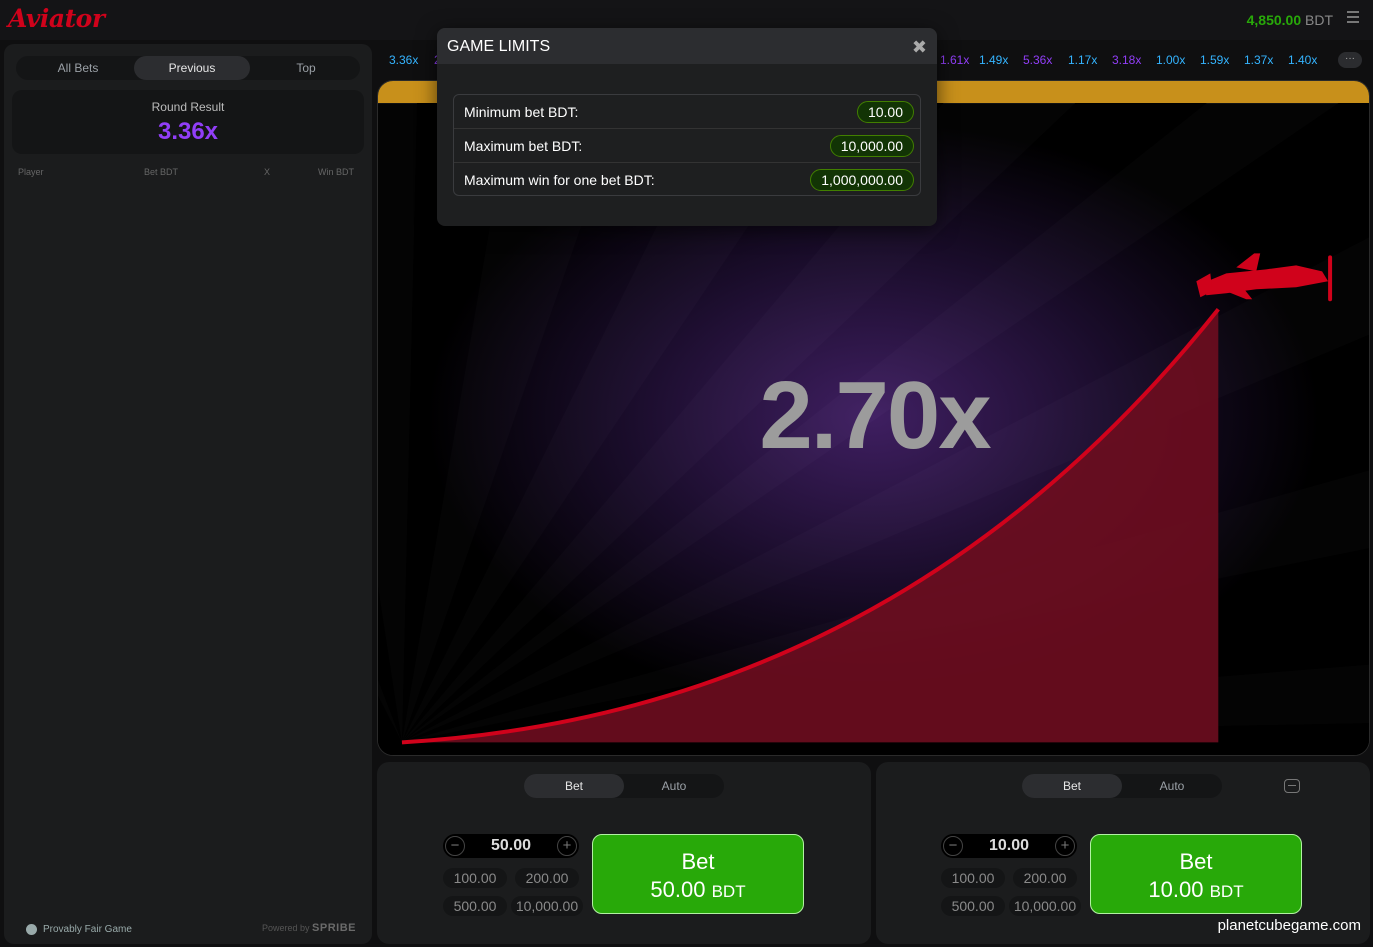  Describe the element at coordinates (523, 146) in the screenshot. I see `limit-label: Maximum bet BDT:` at that location.